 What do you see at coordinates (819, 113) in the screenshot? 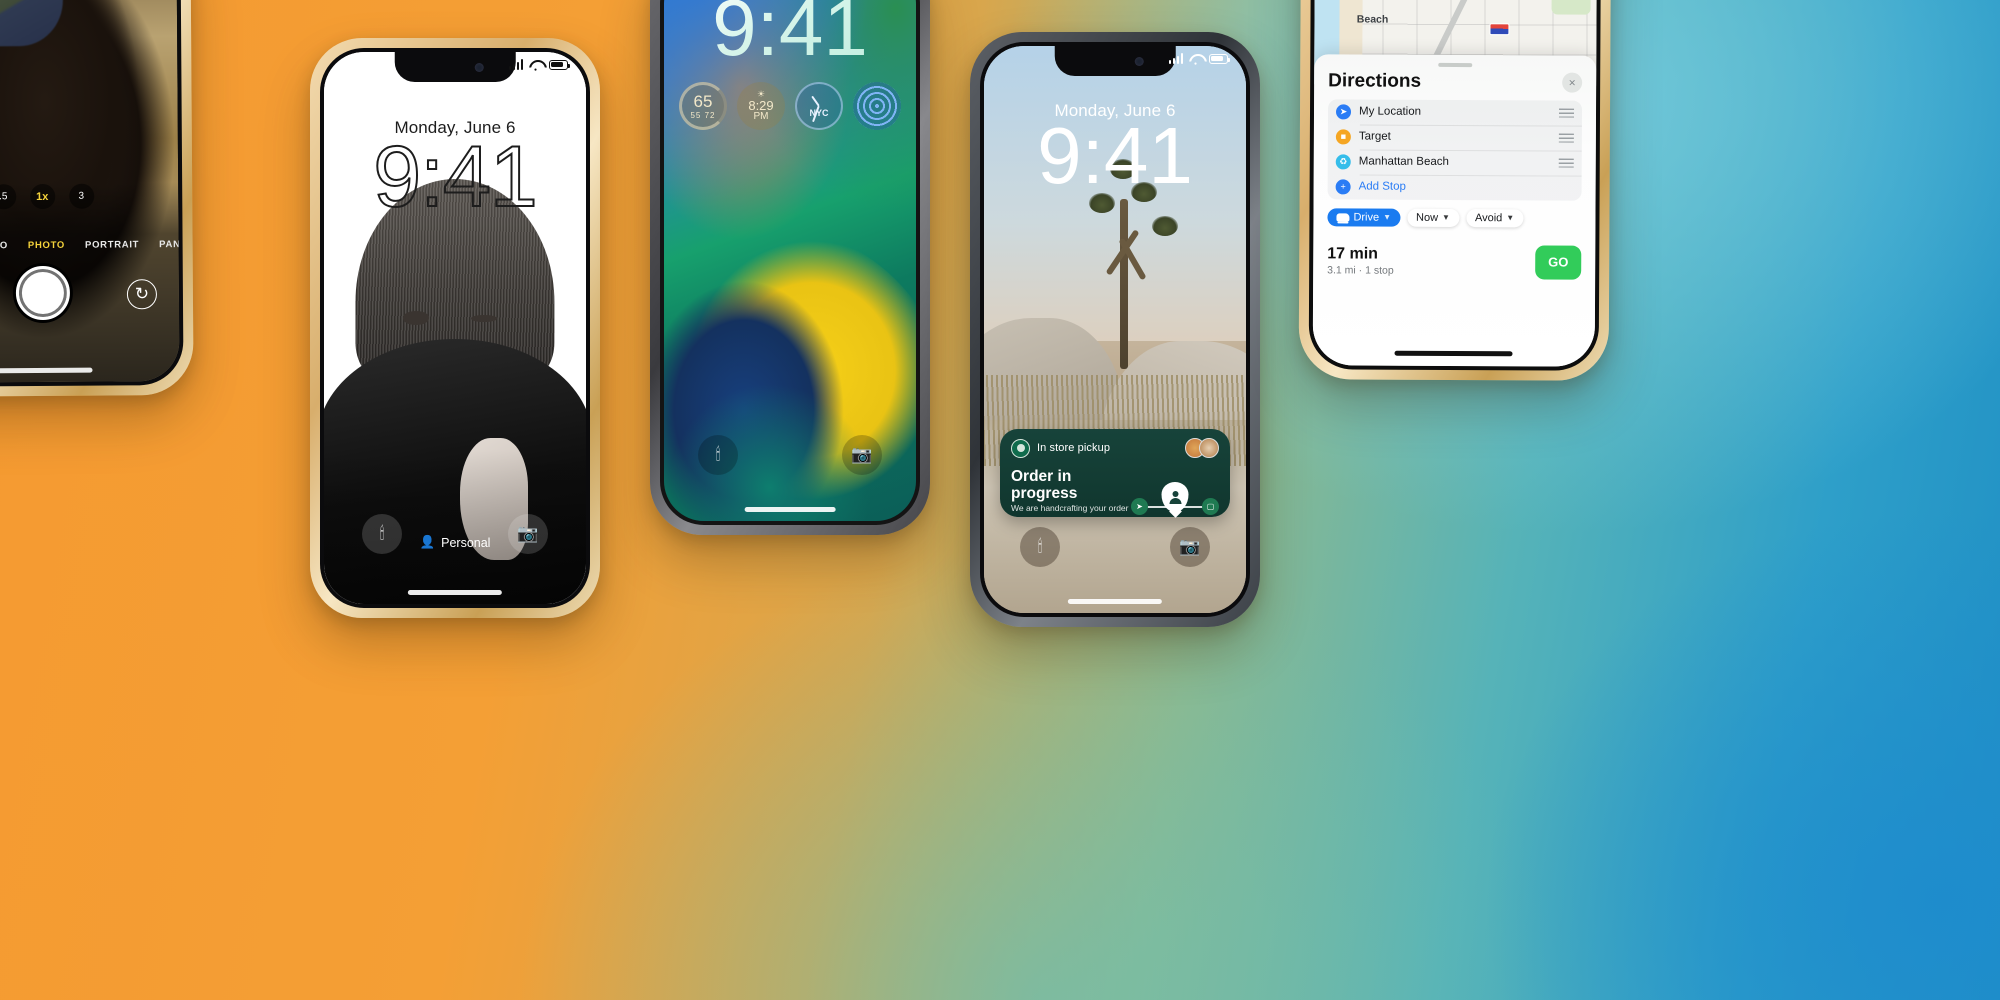
I see `world-clock-label: NYC` at bounding box center [819, 113].